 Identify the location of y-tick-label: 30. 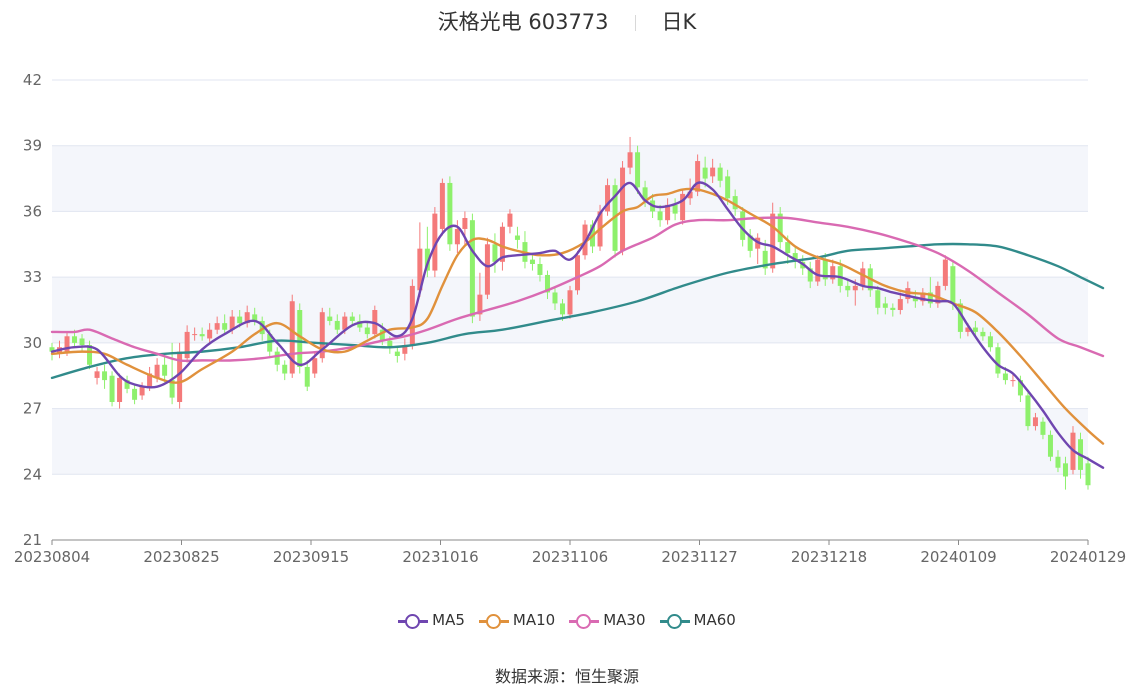
(32, 343).